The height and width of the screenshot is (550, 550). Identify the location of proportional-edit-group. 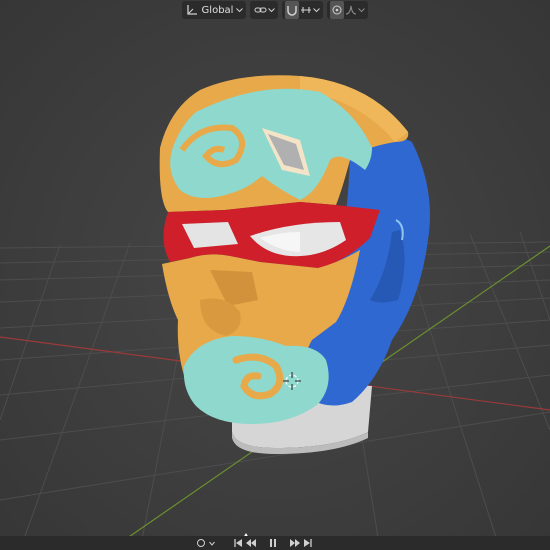
(348, 10).